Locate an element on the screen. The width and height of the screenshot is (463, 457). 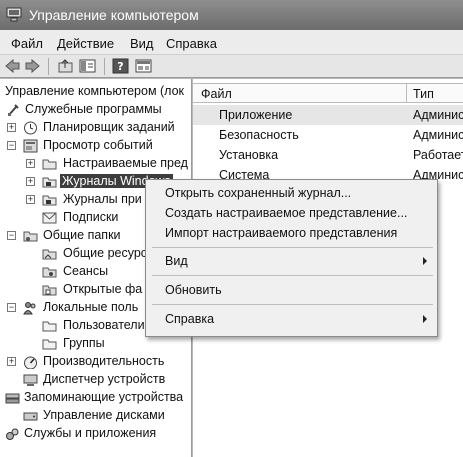
disk-icon is located at coordinates (30, 416).